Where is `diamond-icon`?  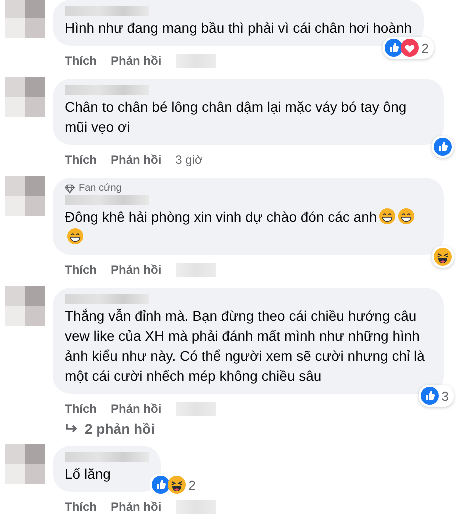
diamond-icon is located at coordinates (70, 189).